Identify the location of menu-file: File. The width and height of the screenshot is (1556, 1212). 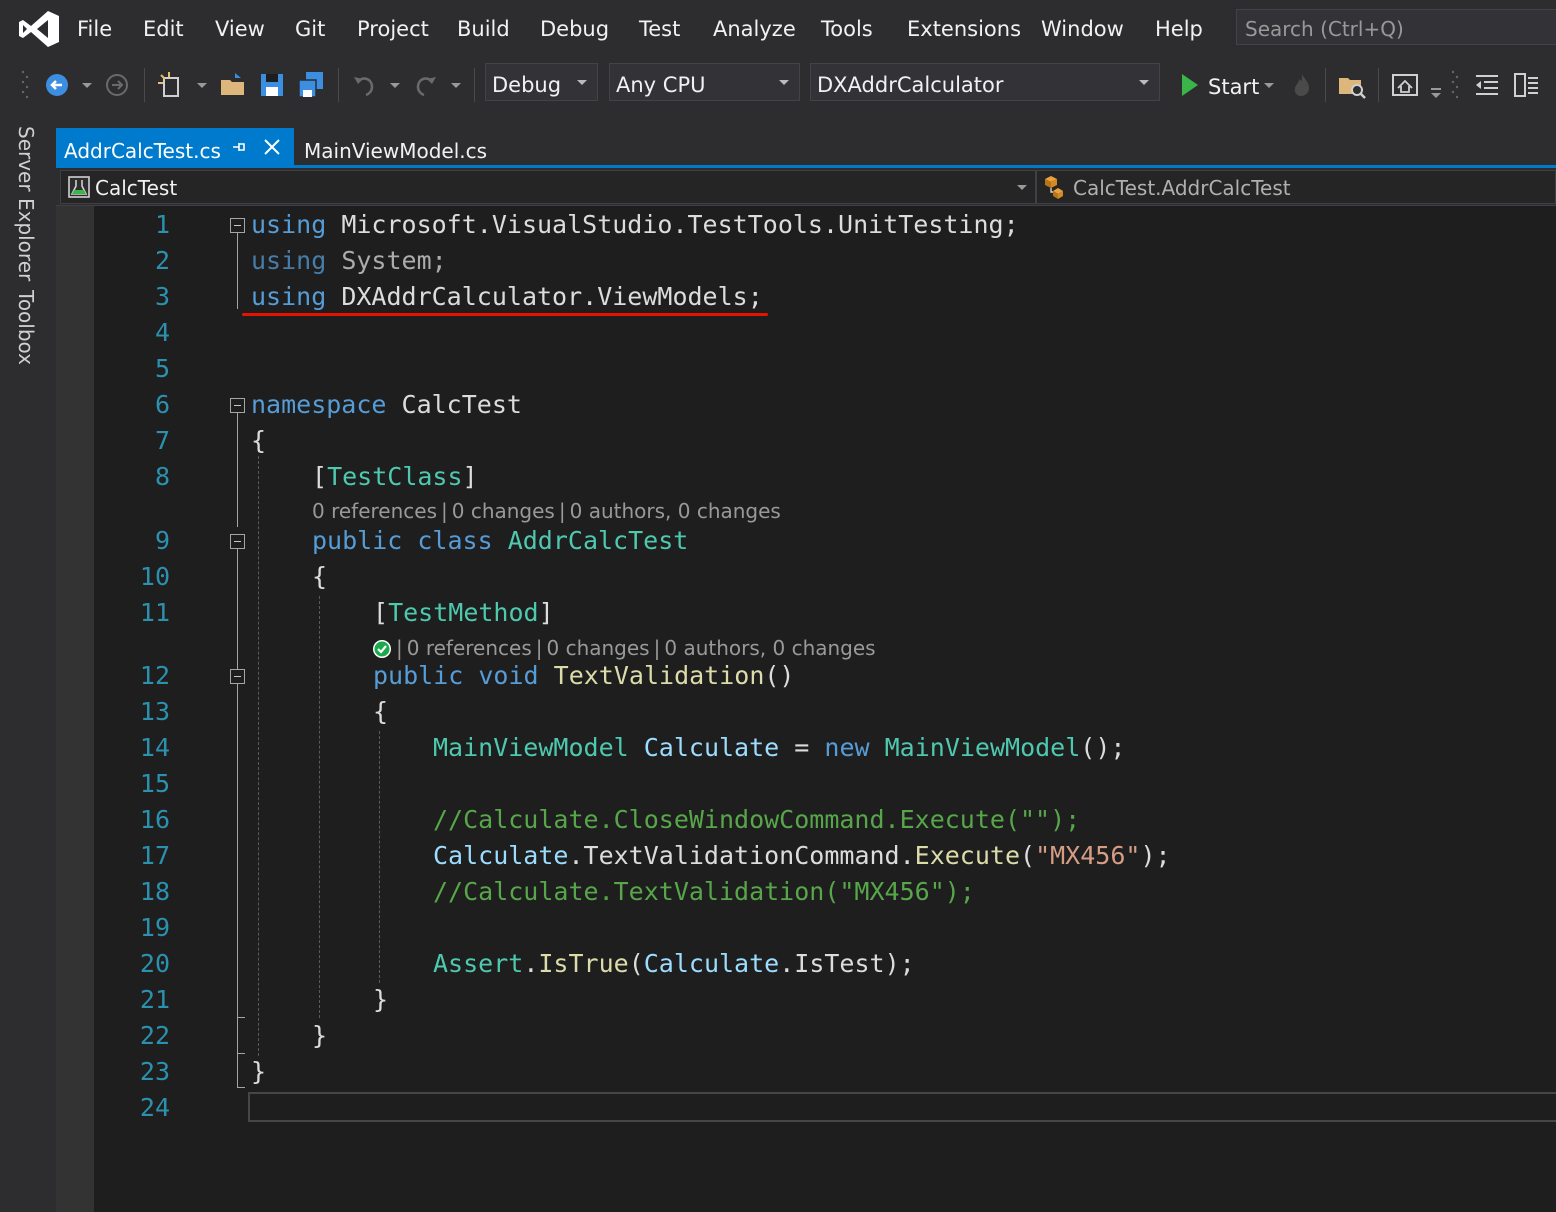
(94, 29).